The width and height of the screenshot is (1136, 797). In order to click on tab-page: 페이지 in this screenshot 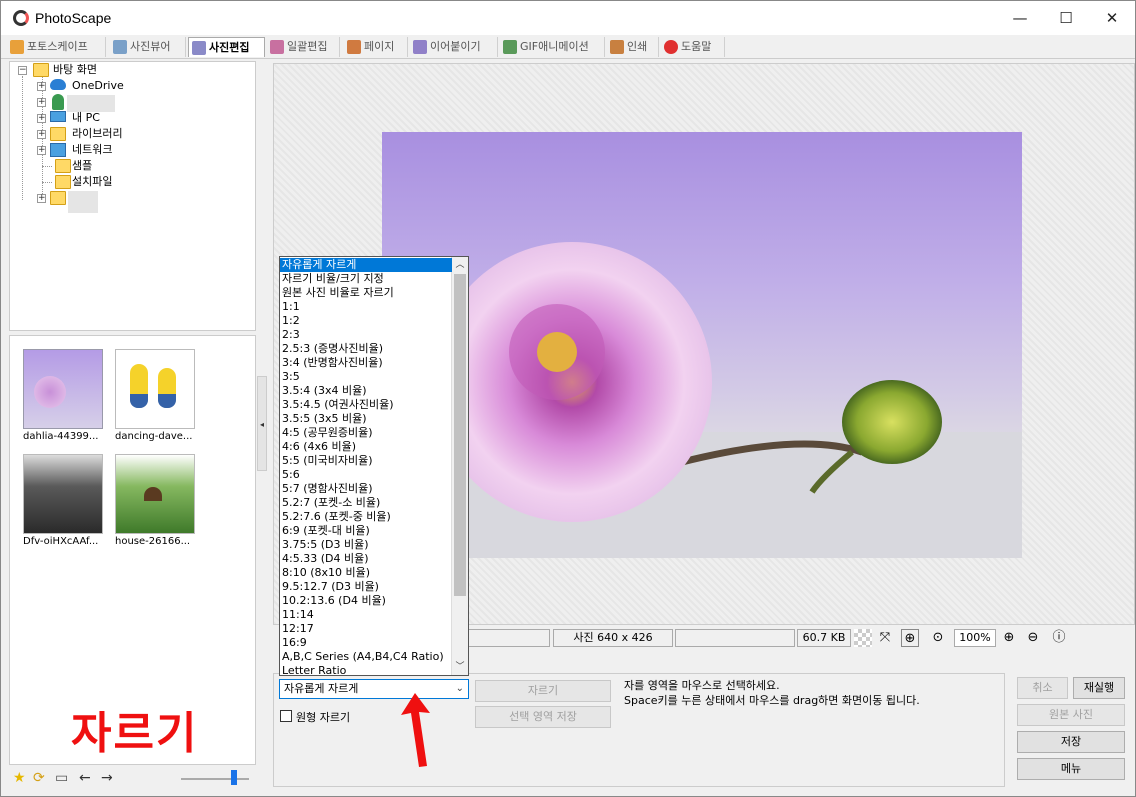, I will do `click(376, 47)`.